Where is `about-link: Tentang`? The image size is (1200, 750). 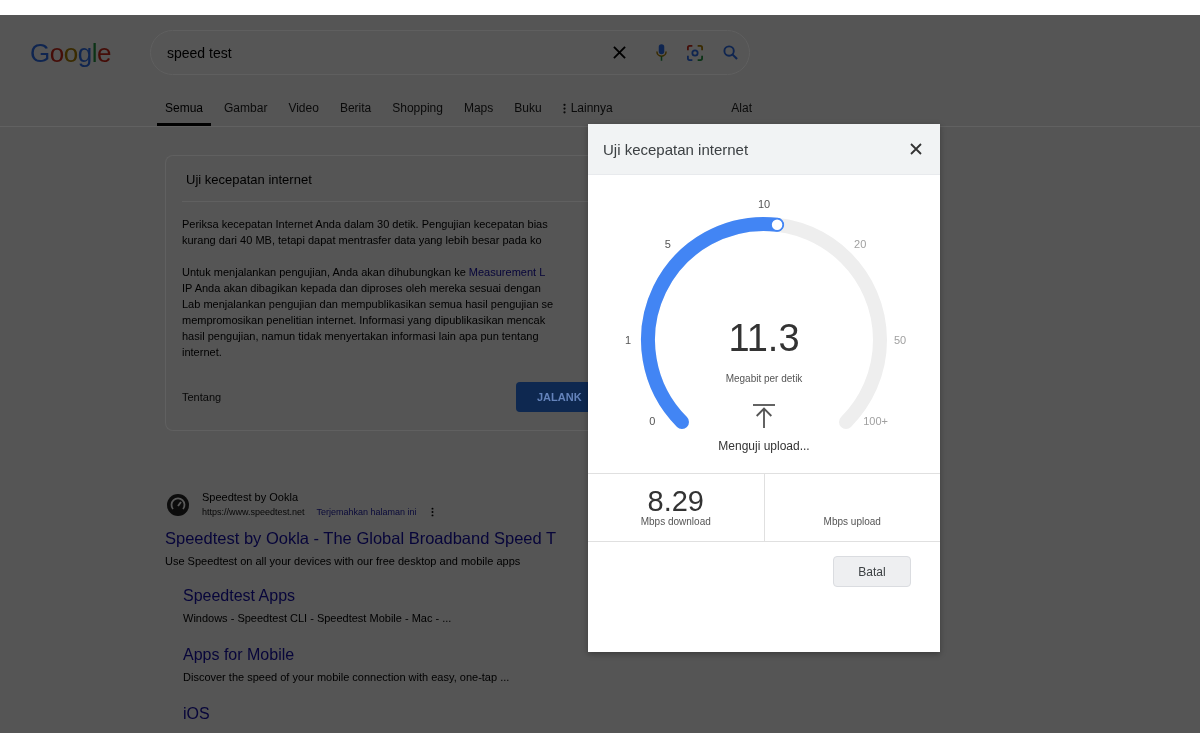 about-link: Tentang is located at coordinates (202, 397).